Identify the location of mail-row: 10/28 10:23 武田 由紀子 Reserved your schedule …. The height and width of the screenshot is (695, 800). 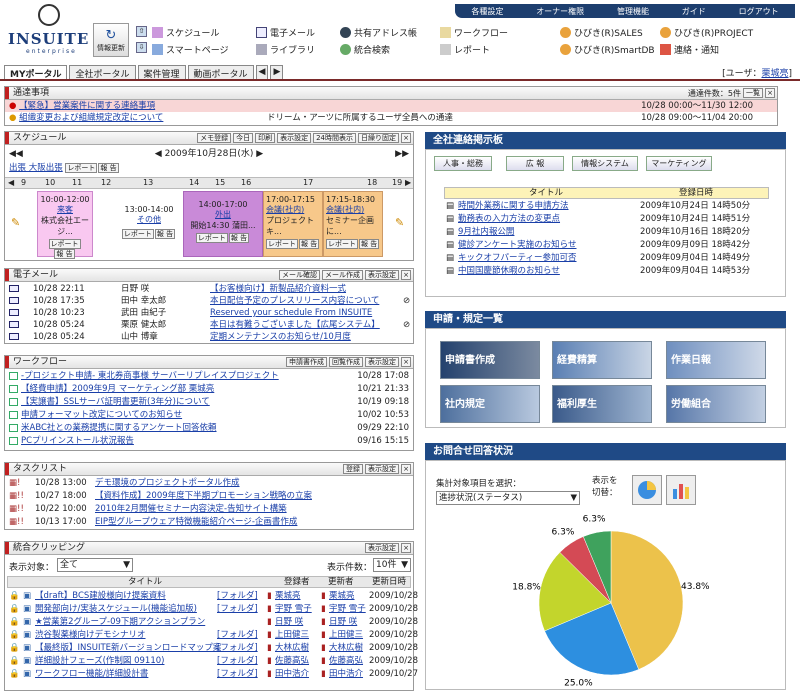
(209, 313).